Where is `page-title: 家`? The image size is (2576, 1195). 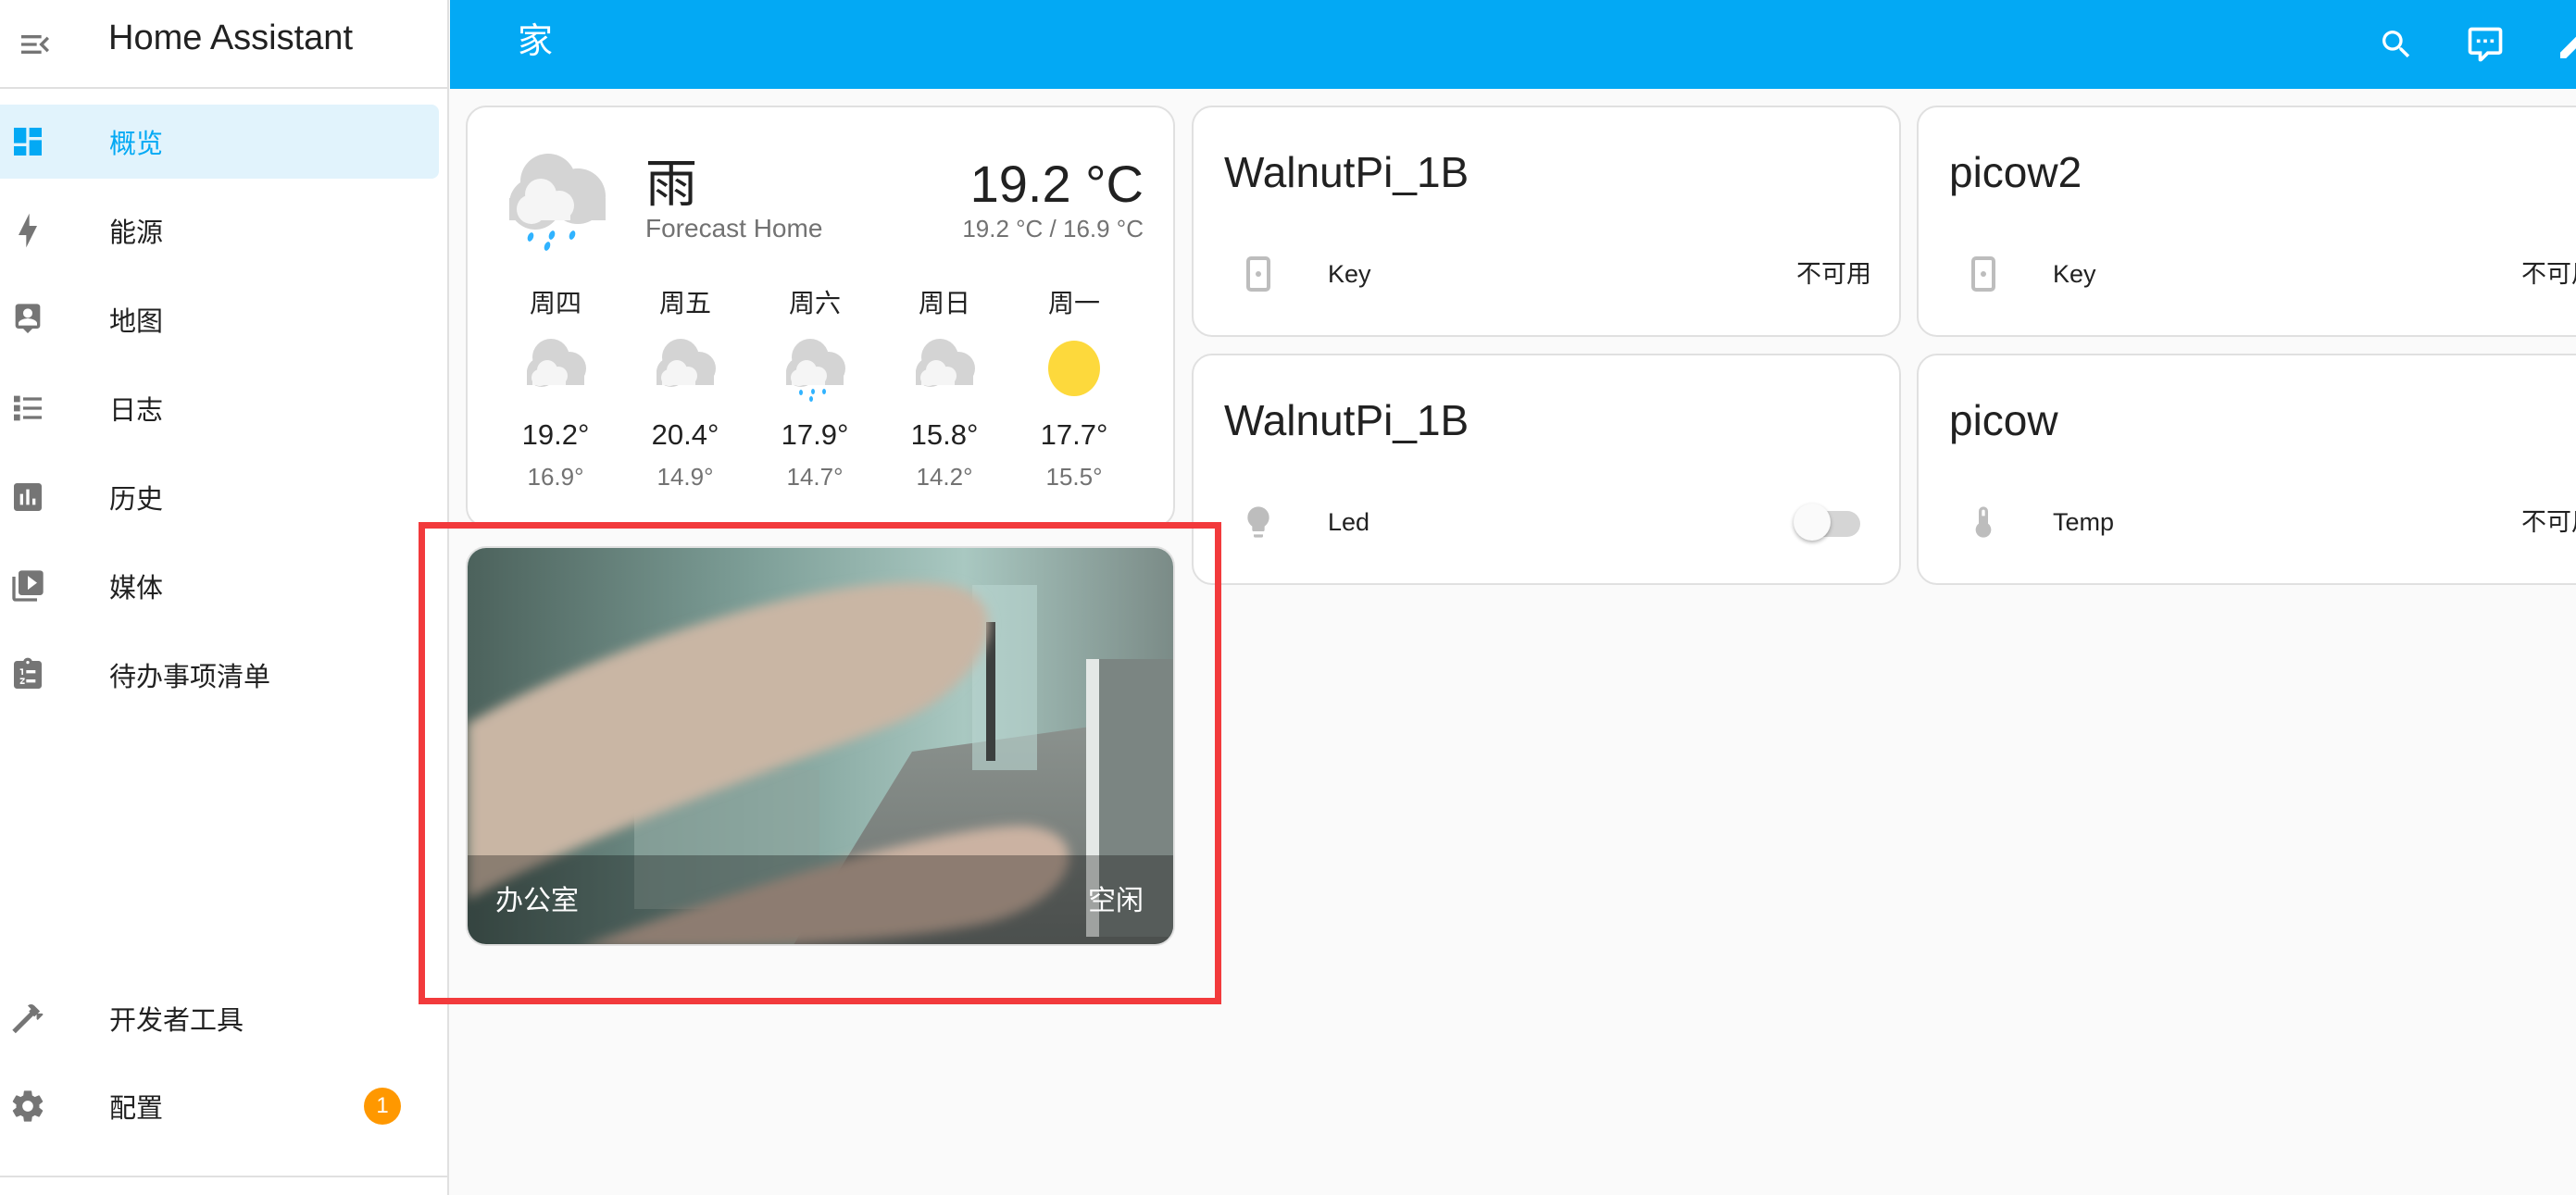
page-title: 家 is located at coordinates (536, 41).